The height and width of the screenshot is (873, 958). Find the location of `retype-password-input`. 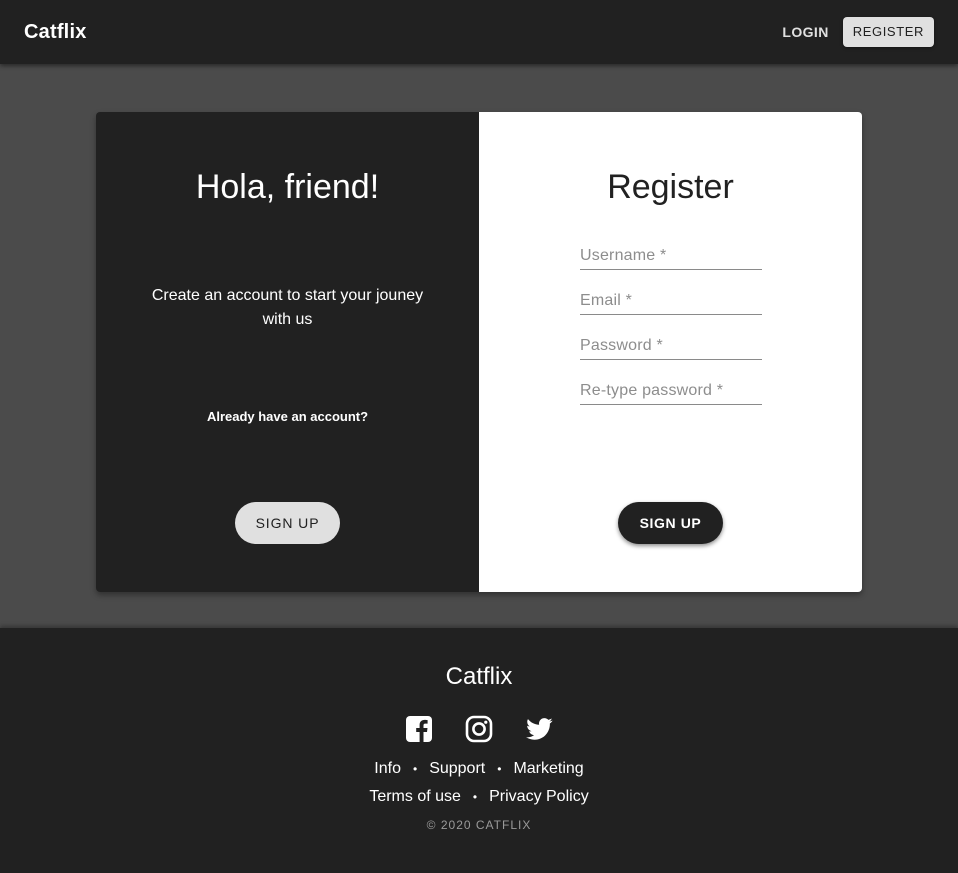

retype-password-input is located at coordinates (671, 389).